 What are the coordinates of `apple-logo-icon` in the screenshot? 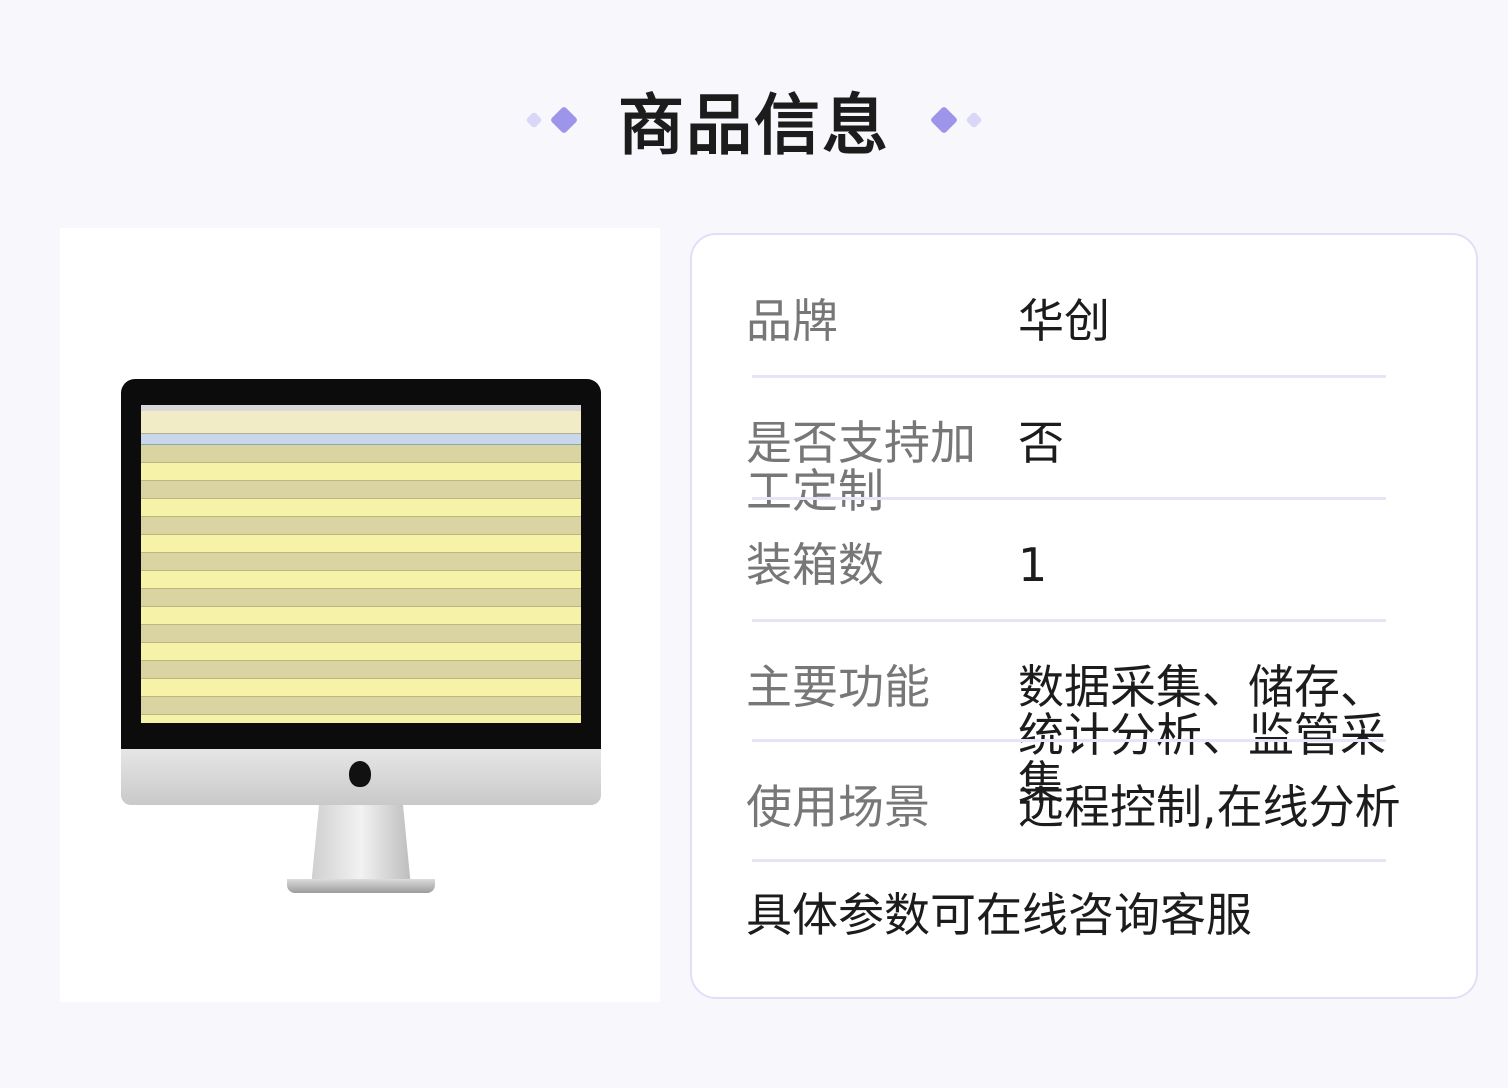 It's located at (360, 774).